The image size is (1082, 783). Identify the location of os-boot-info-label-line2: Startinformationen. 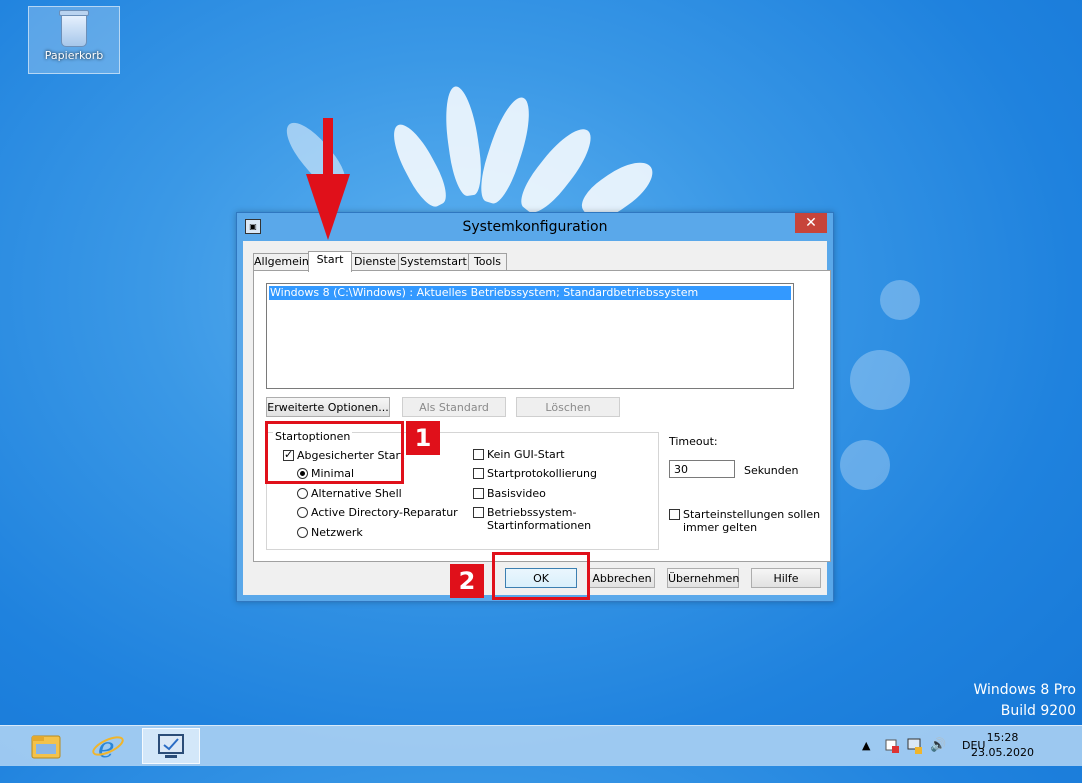
(539, 525).